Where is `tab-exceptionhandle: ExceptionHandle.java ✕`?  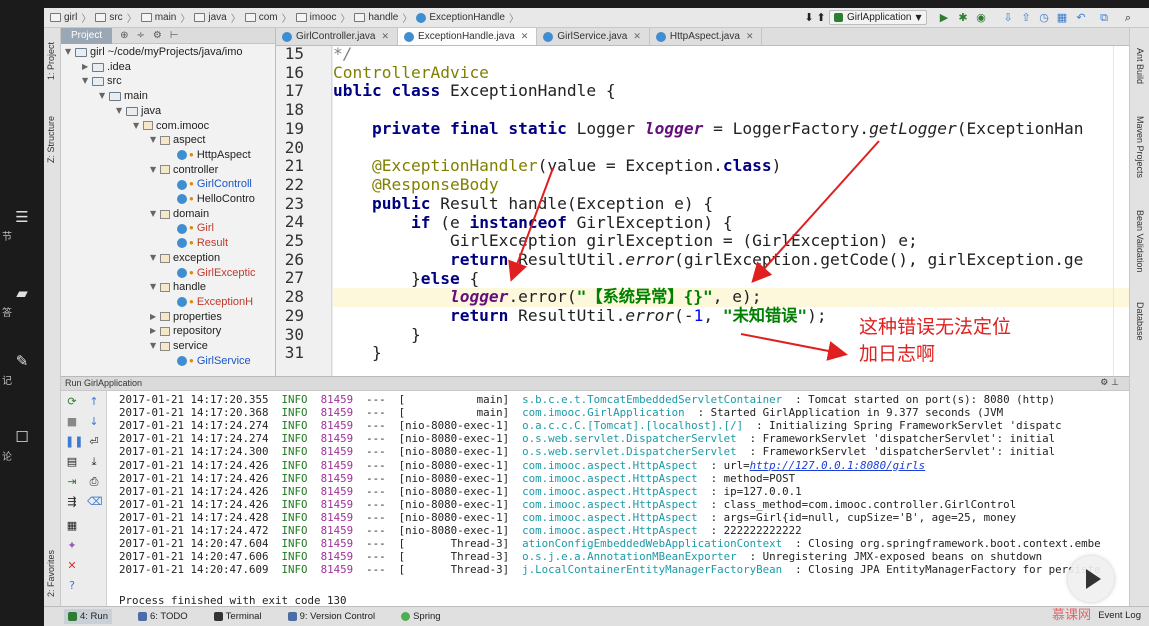 tab-exceptionhandle: ExceptionHandle.java ✕ is located at coordinates (468, 36).